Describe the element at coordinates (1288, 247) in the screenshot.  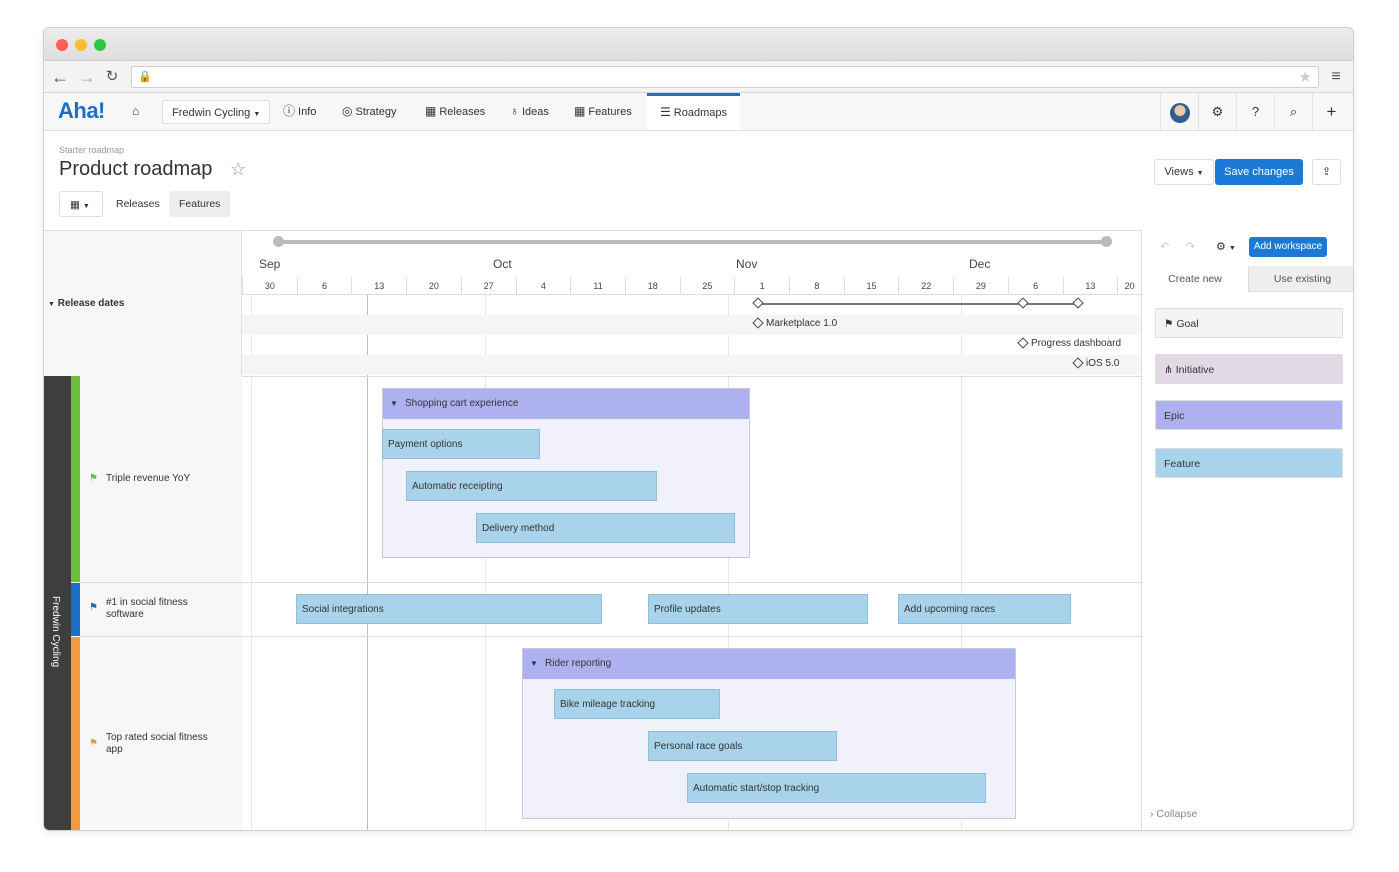
I see `add-workspace-button: Add workspace` at that location.